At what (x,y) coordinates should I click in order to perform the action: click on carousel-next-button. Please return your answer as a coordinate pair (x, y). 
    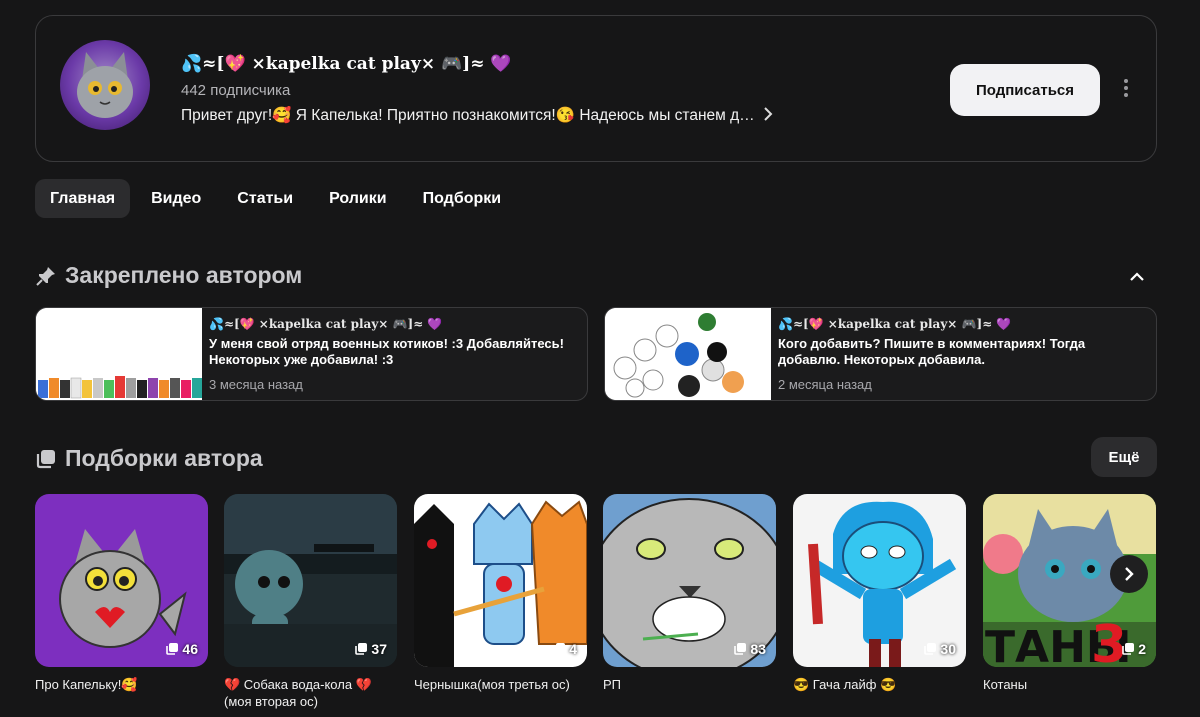
    Looking at the image, I should click on (1129, 574).